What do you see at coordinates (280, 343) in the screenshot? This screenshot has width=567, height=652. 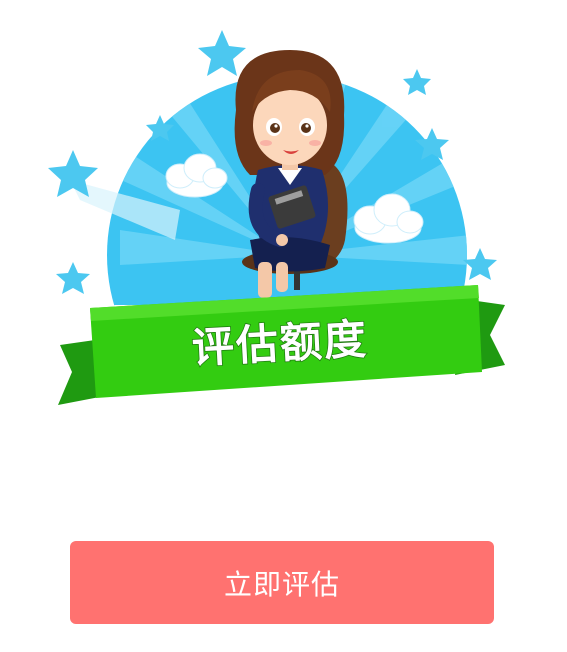 I see `banner-title: 评估额度` at bounding box center [280, 343].